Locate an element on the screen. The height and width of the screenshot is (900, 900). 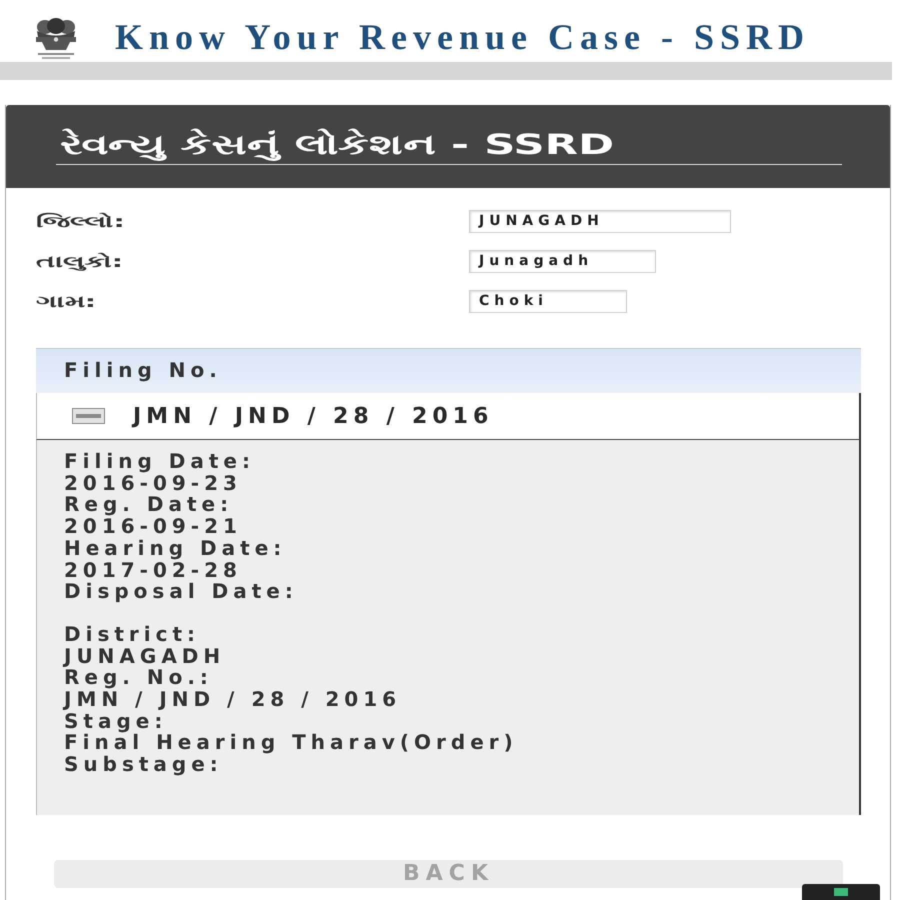
detail-label: Reg. Date: is located at coordinates (149, 505).